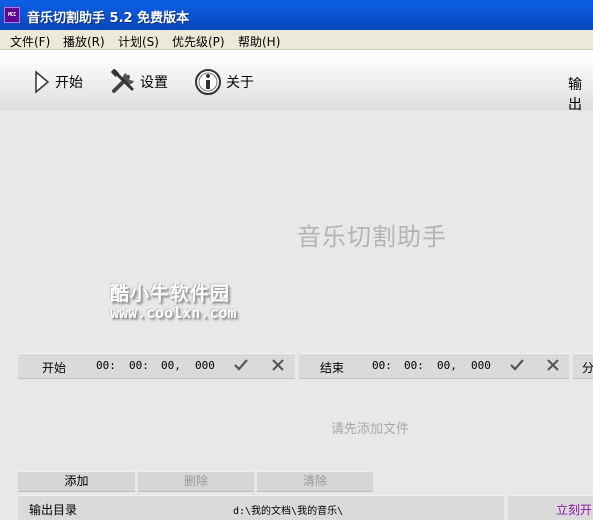 The height and width of the screenshot is (520, 593). Describe the element at coordinates (259, 41) in the screenshot. I see `menu-help: 帮助(H)` at that location.